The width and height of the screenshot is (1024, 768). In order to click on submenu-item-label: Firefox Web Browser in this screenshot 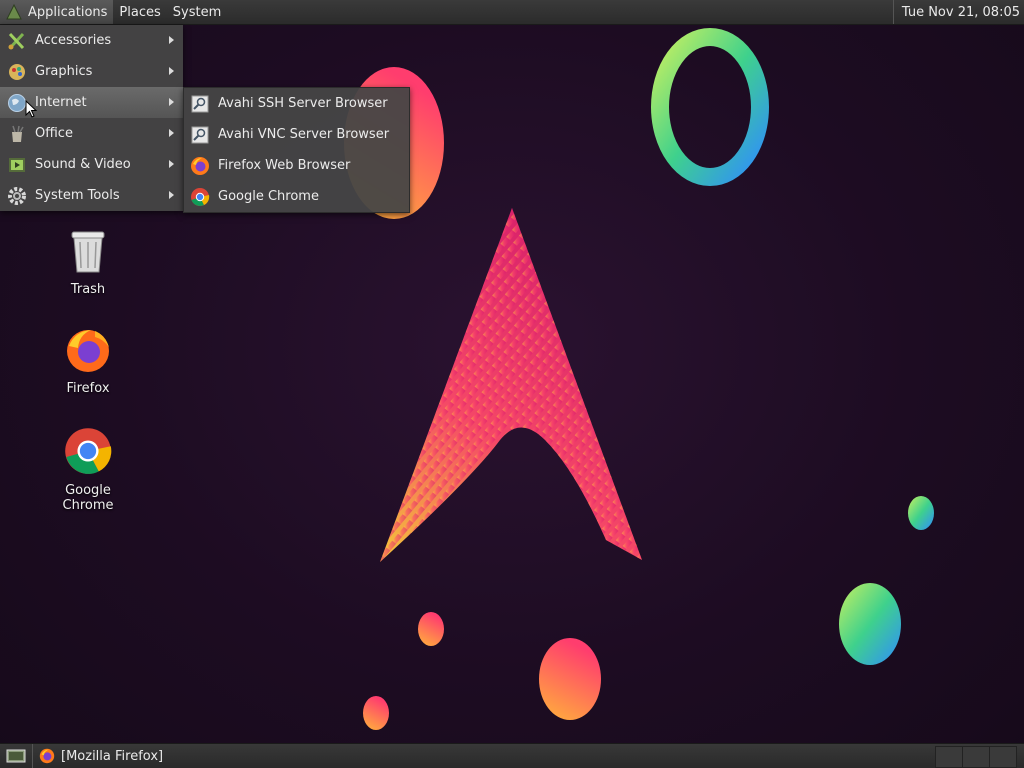, I will do `click(284, 165)`.